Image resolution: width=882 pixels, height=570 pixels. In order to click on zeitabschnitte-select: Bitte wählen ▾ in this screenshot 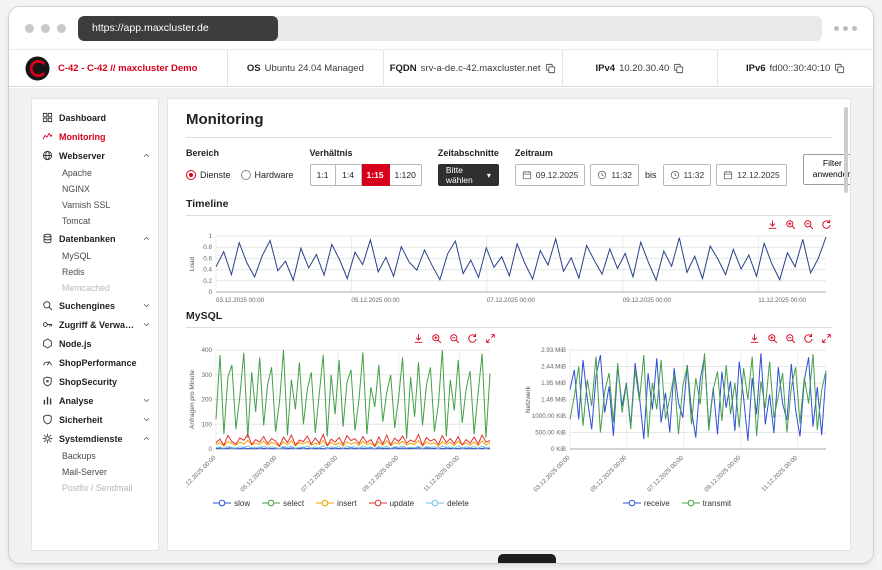, I will do `click(468, 175)`.